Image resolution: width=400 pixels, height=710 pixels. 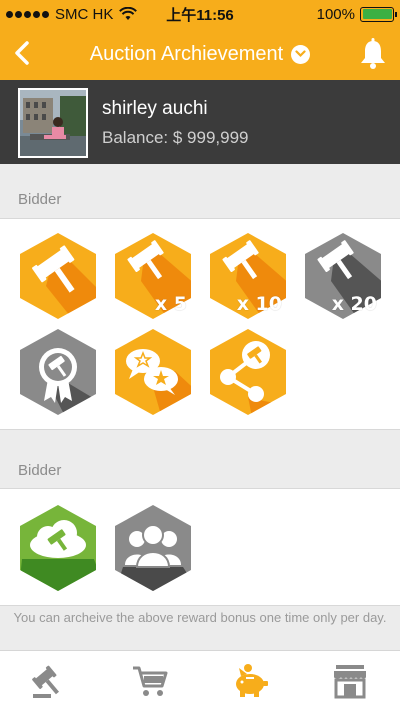 I want to click on nav-title-dropdown: Auction Archievement, so click(x=200, y=54).